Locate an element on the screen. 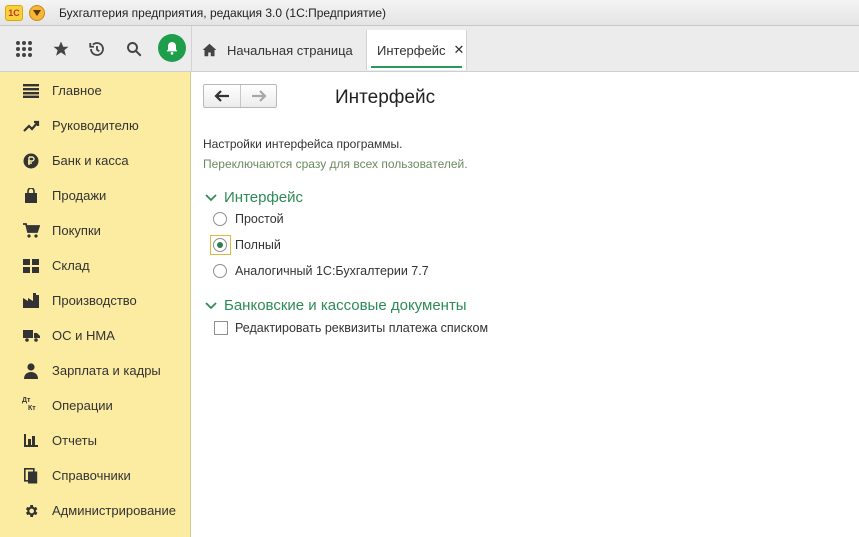 This screenshot has height=537, width=859. arrow-right-icon is located at coordinates (259, 96).